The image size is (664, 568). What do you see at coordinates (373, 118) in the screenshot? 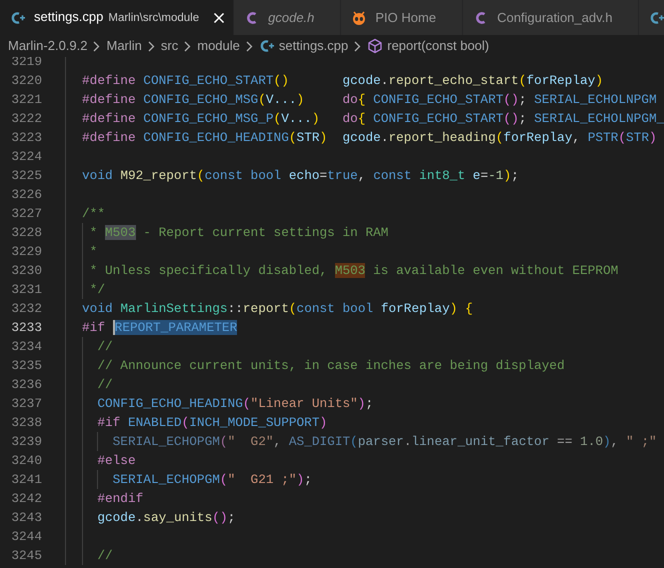
I see `code-line: #define CONFIG_ECHO_MSG_P(V...) do{ CONFIG_ECHO_START(); SERIAL_ECHOLNPGM_` at bounding box center [373, 118].